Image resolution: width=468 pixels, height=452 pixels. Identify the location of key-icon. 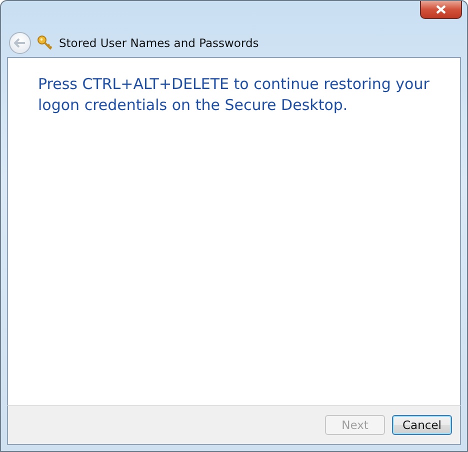
(45, 42).